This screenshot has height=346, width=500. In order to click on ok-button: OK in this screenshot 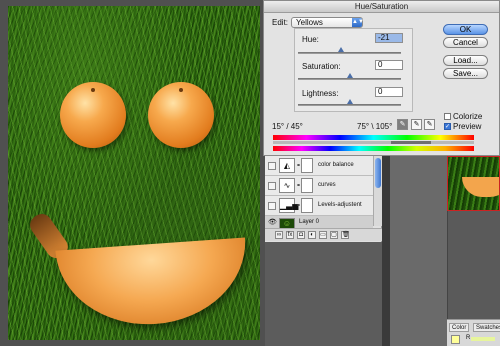, I will do `click(465, 29)`.